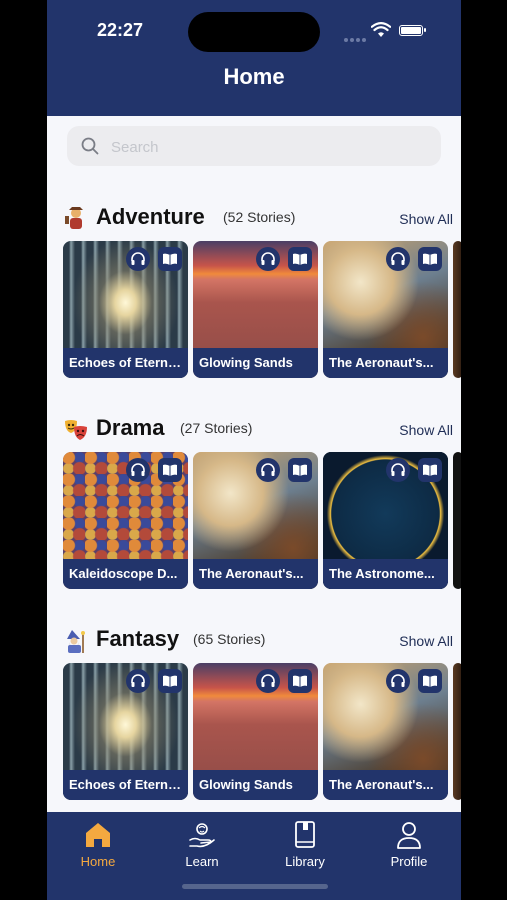  I want to click on section-header: Drama (27 Stories) Show All, so click(258, 428).